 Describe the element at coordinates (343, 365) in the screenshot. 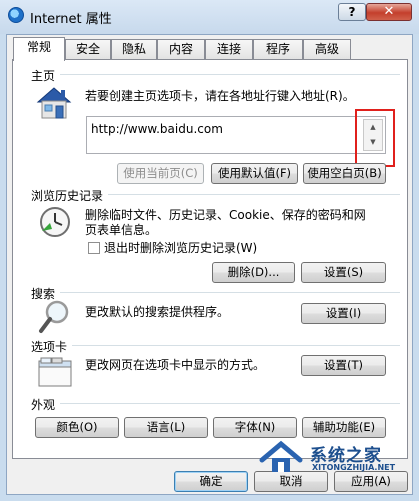

I see `tabs-settings-button: 设置(T)` at that location.